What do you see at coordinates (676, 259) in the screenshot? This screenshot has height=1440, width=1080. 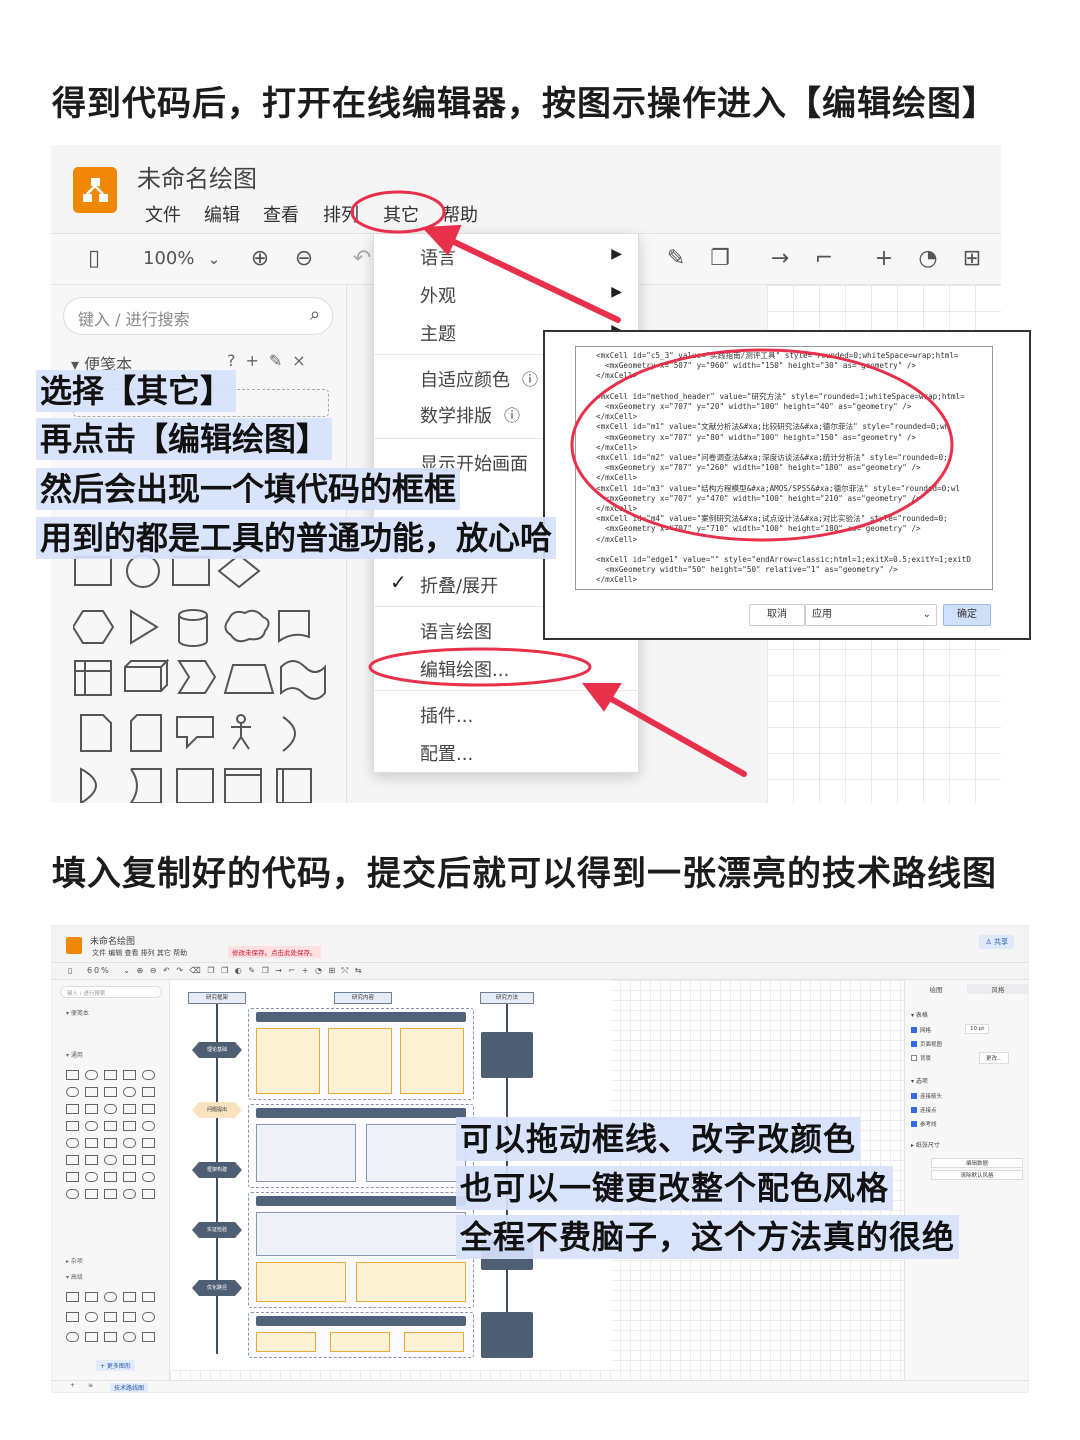 I see `pencil-icon: ✎` at bounding box center [676, 259].